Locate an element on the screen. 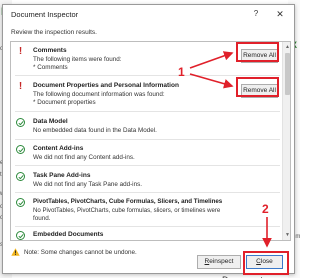  highlight-box-close is located at coordinates (266, 263).